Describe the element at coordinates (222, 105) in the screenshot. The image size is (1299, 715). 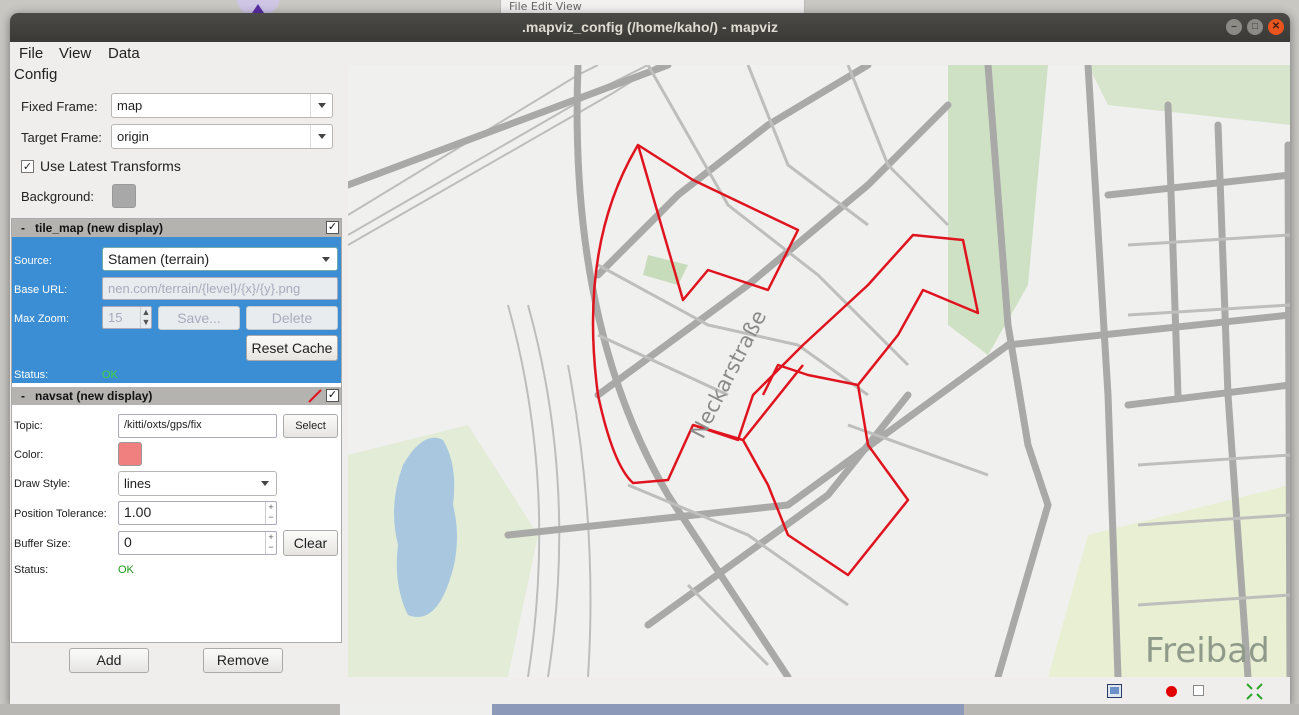
I see `fixed-frame-combo: map` at that location.